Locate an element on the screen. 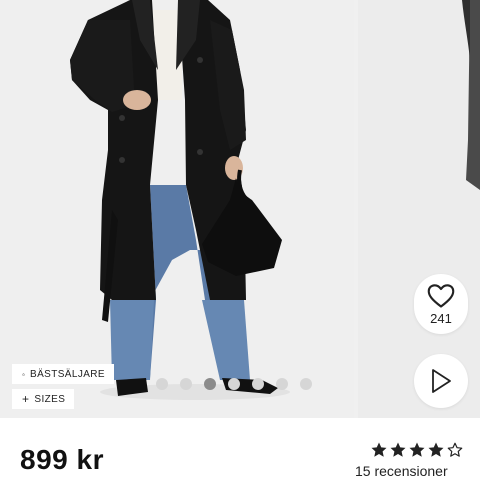 The image size is (480, 480). rating-stars is located at coordinates (417, 450).